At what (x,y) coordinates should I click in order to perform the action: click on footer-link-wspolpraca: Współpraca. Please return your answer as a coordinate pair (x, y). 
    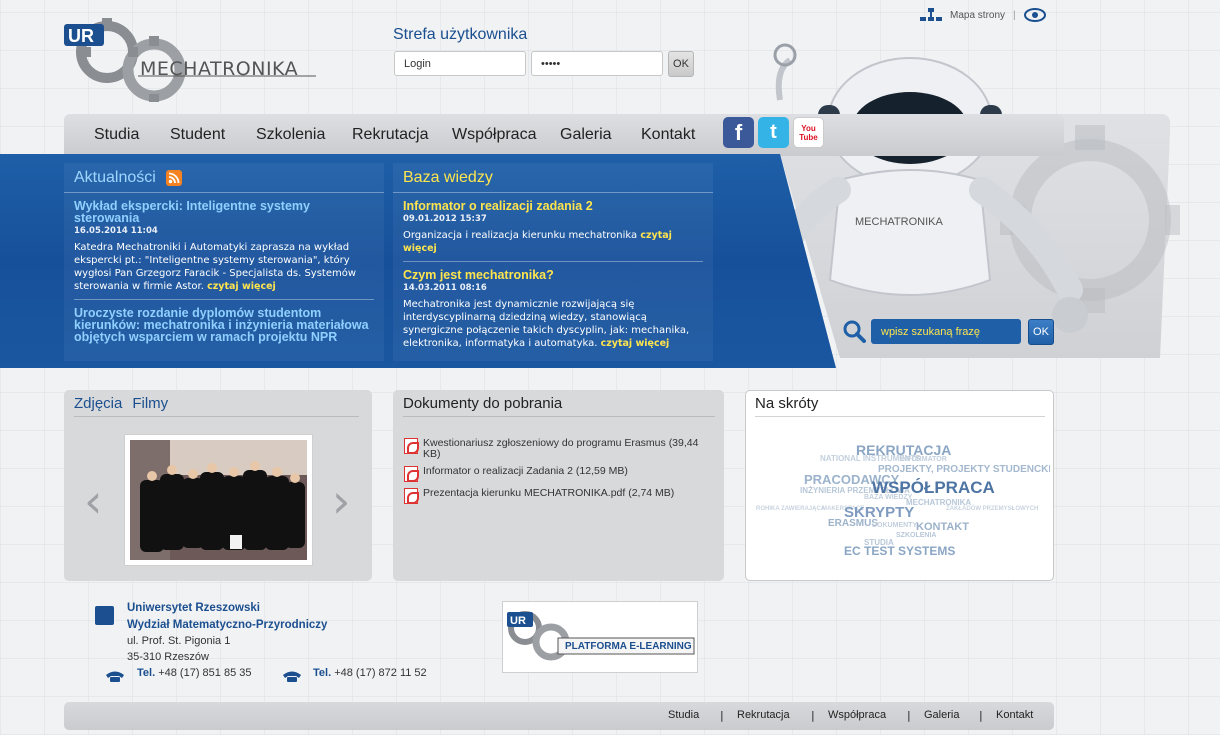
    Looking at the image, I should click on (857, 715).